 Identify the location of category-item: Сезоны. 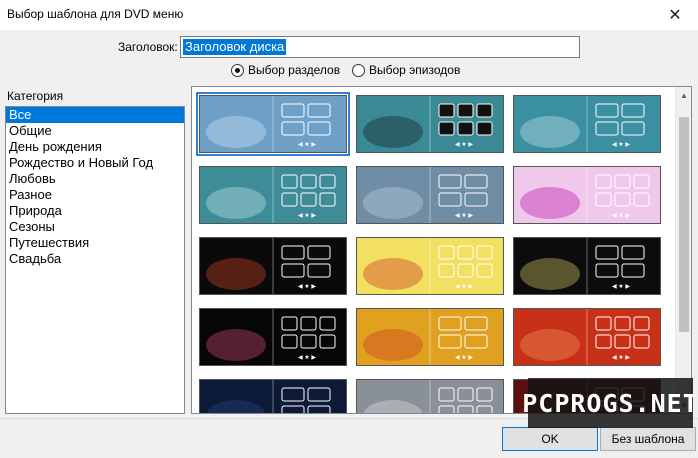
(95, 227).